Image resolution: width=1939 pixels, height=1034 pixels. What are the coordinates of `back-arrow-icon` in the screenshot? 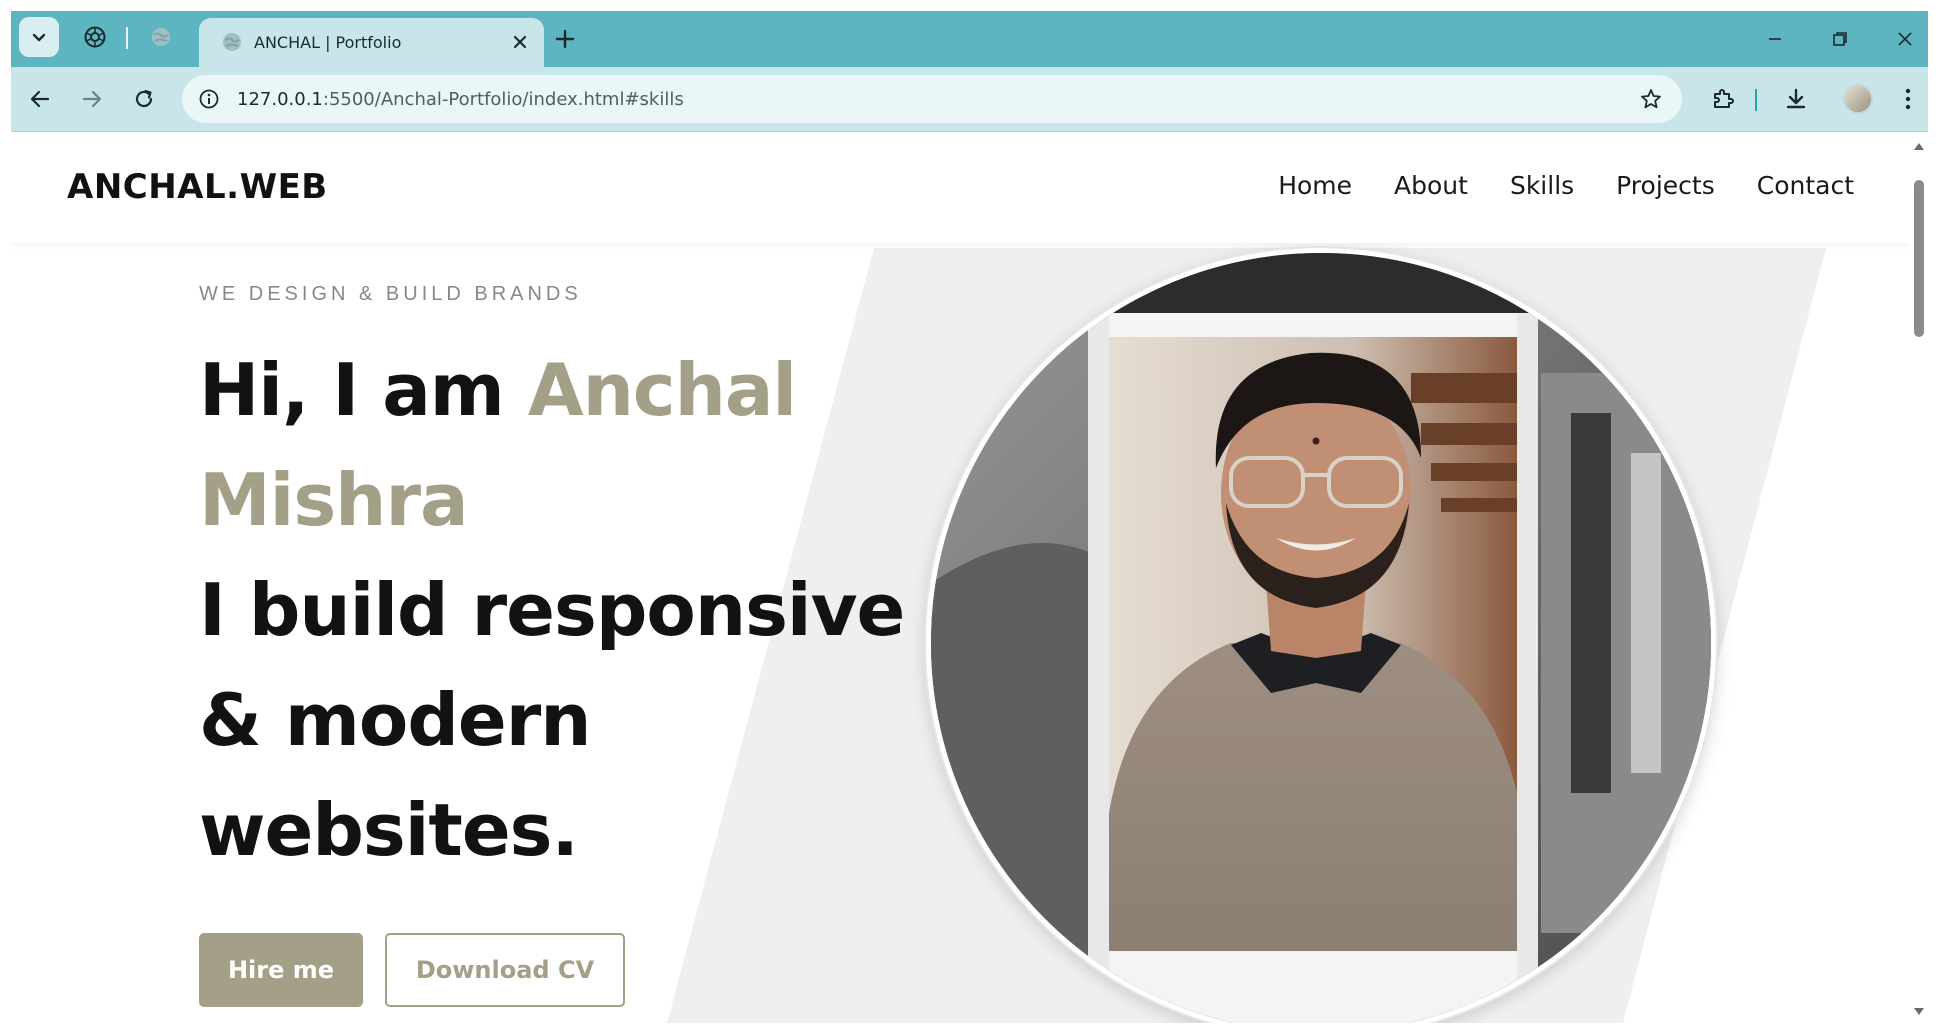 It's located at (40, 99).